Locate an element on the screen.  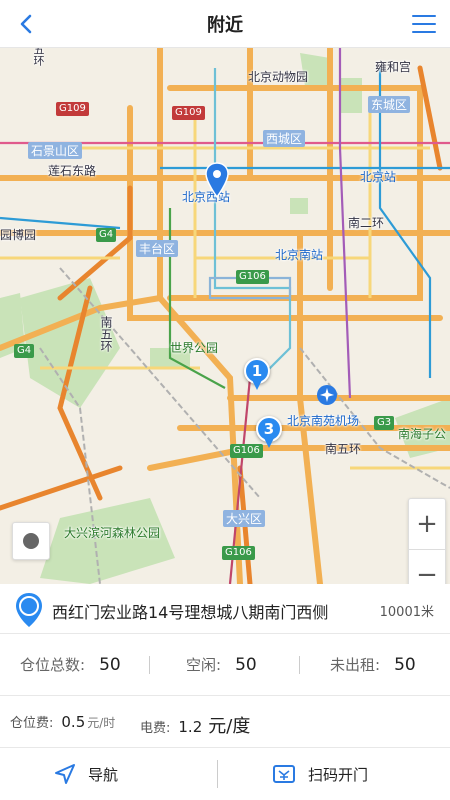
stat-unrented: 未出租: 50 is located at coordinates (373, 664).